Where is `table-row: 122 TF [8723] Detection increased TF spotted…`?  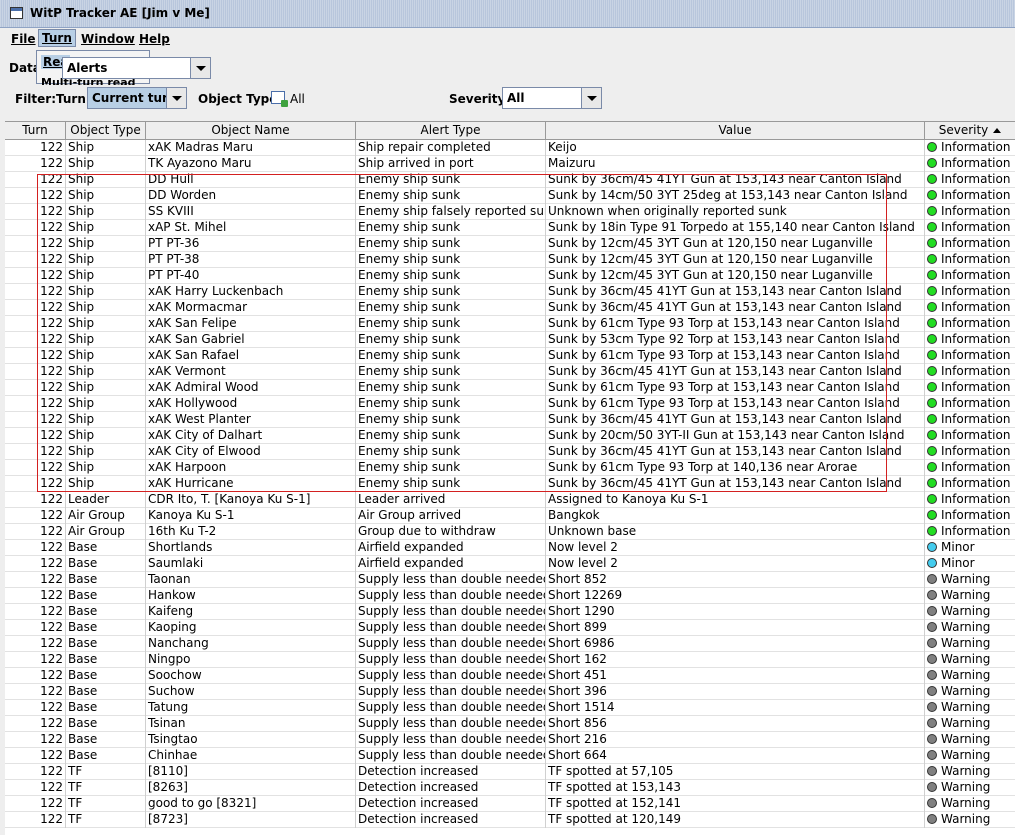
table-row: 122 TF [8723] Detection increased TF spotted… is located at coordinates (510, 820).